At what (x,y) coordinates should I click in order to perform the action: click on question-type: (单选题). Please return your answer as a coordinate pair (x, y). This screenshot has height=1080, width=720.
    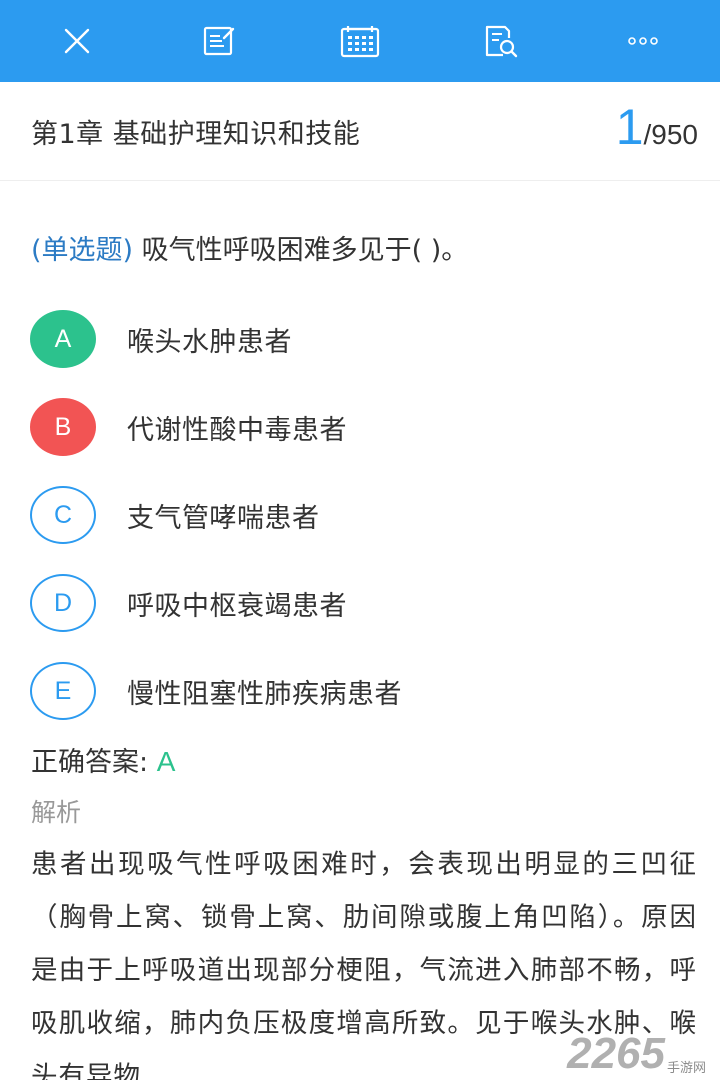
    Looking at the image, I should click on (82, 250).